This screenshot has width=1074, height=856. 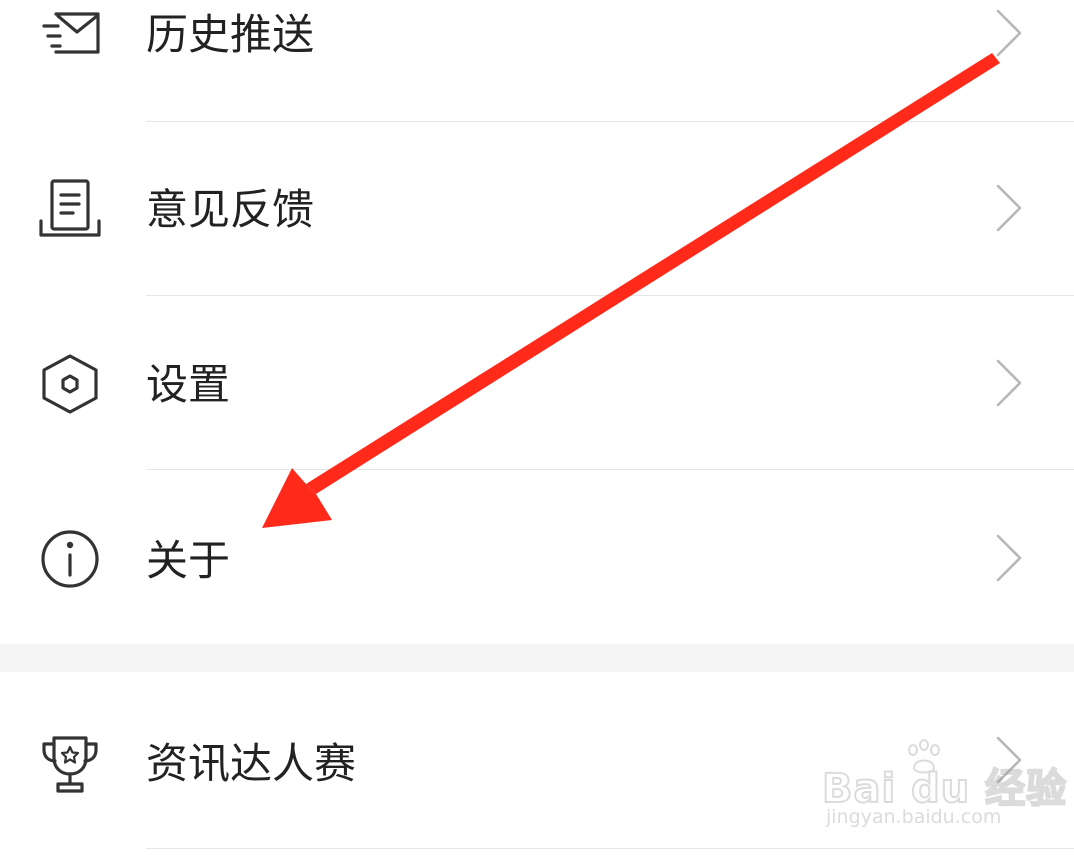 I want to click on trophy-icon, so click(x=70, y=764).